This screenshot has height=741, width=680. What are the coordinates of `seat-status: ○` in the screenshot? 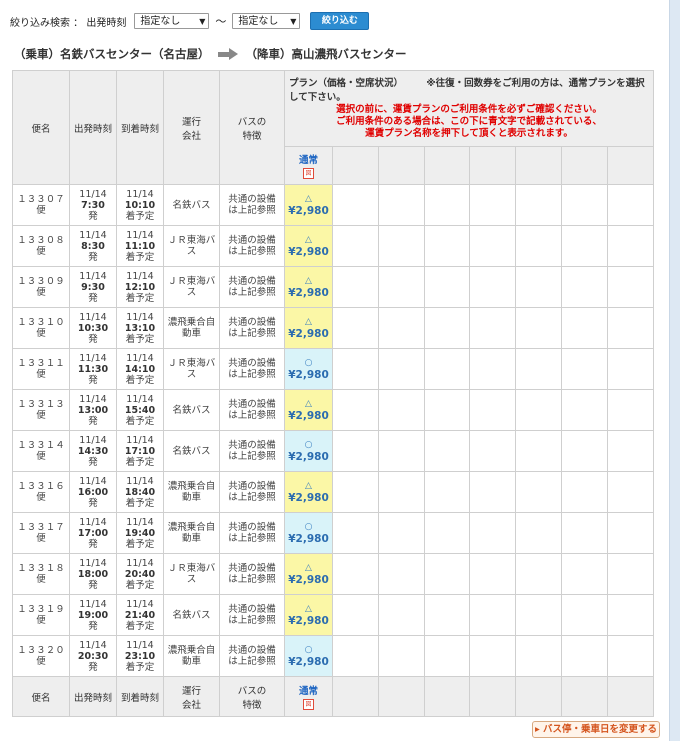 It's located at (308, 527).